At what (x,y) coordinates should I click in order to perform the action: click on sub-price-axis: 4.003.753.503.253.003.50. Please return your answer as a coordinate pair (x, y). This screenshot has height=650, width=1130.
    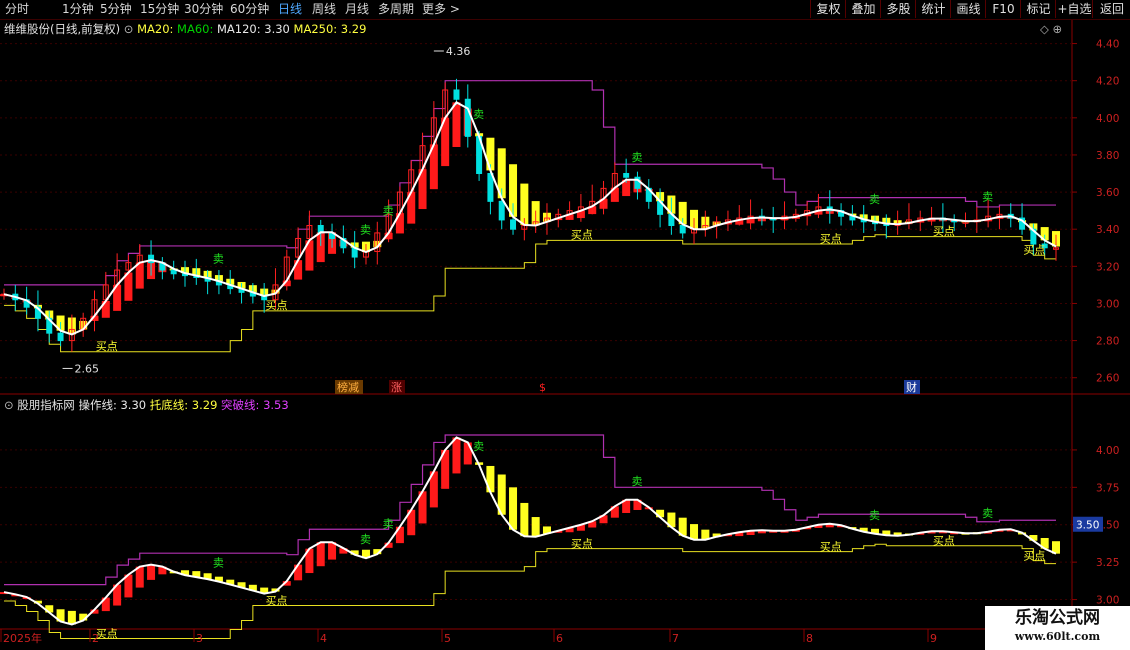
    Looking at the image, I should click on (1095, 526).